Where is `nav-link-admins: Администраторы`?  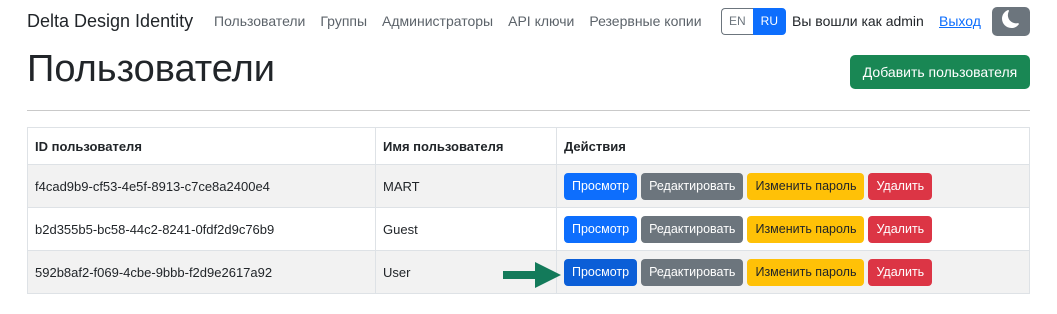 nav-link-admins: Администраторы is located at coordinates (437, 21).